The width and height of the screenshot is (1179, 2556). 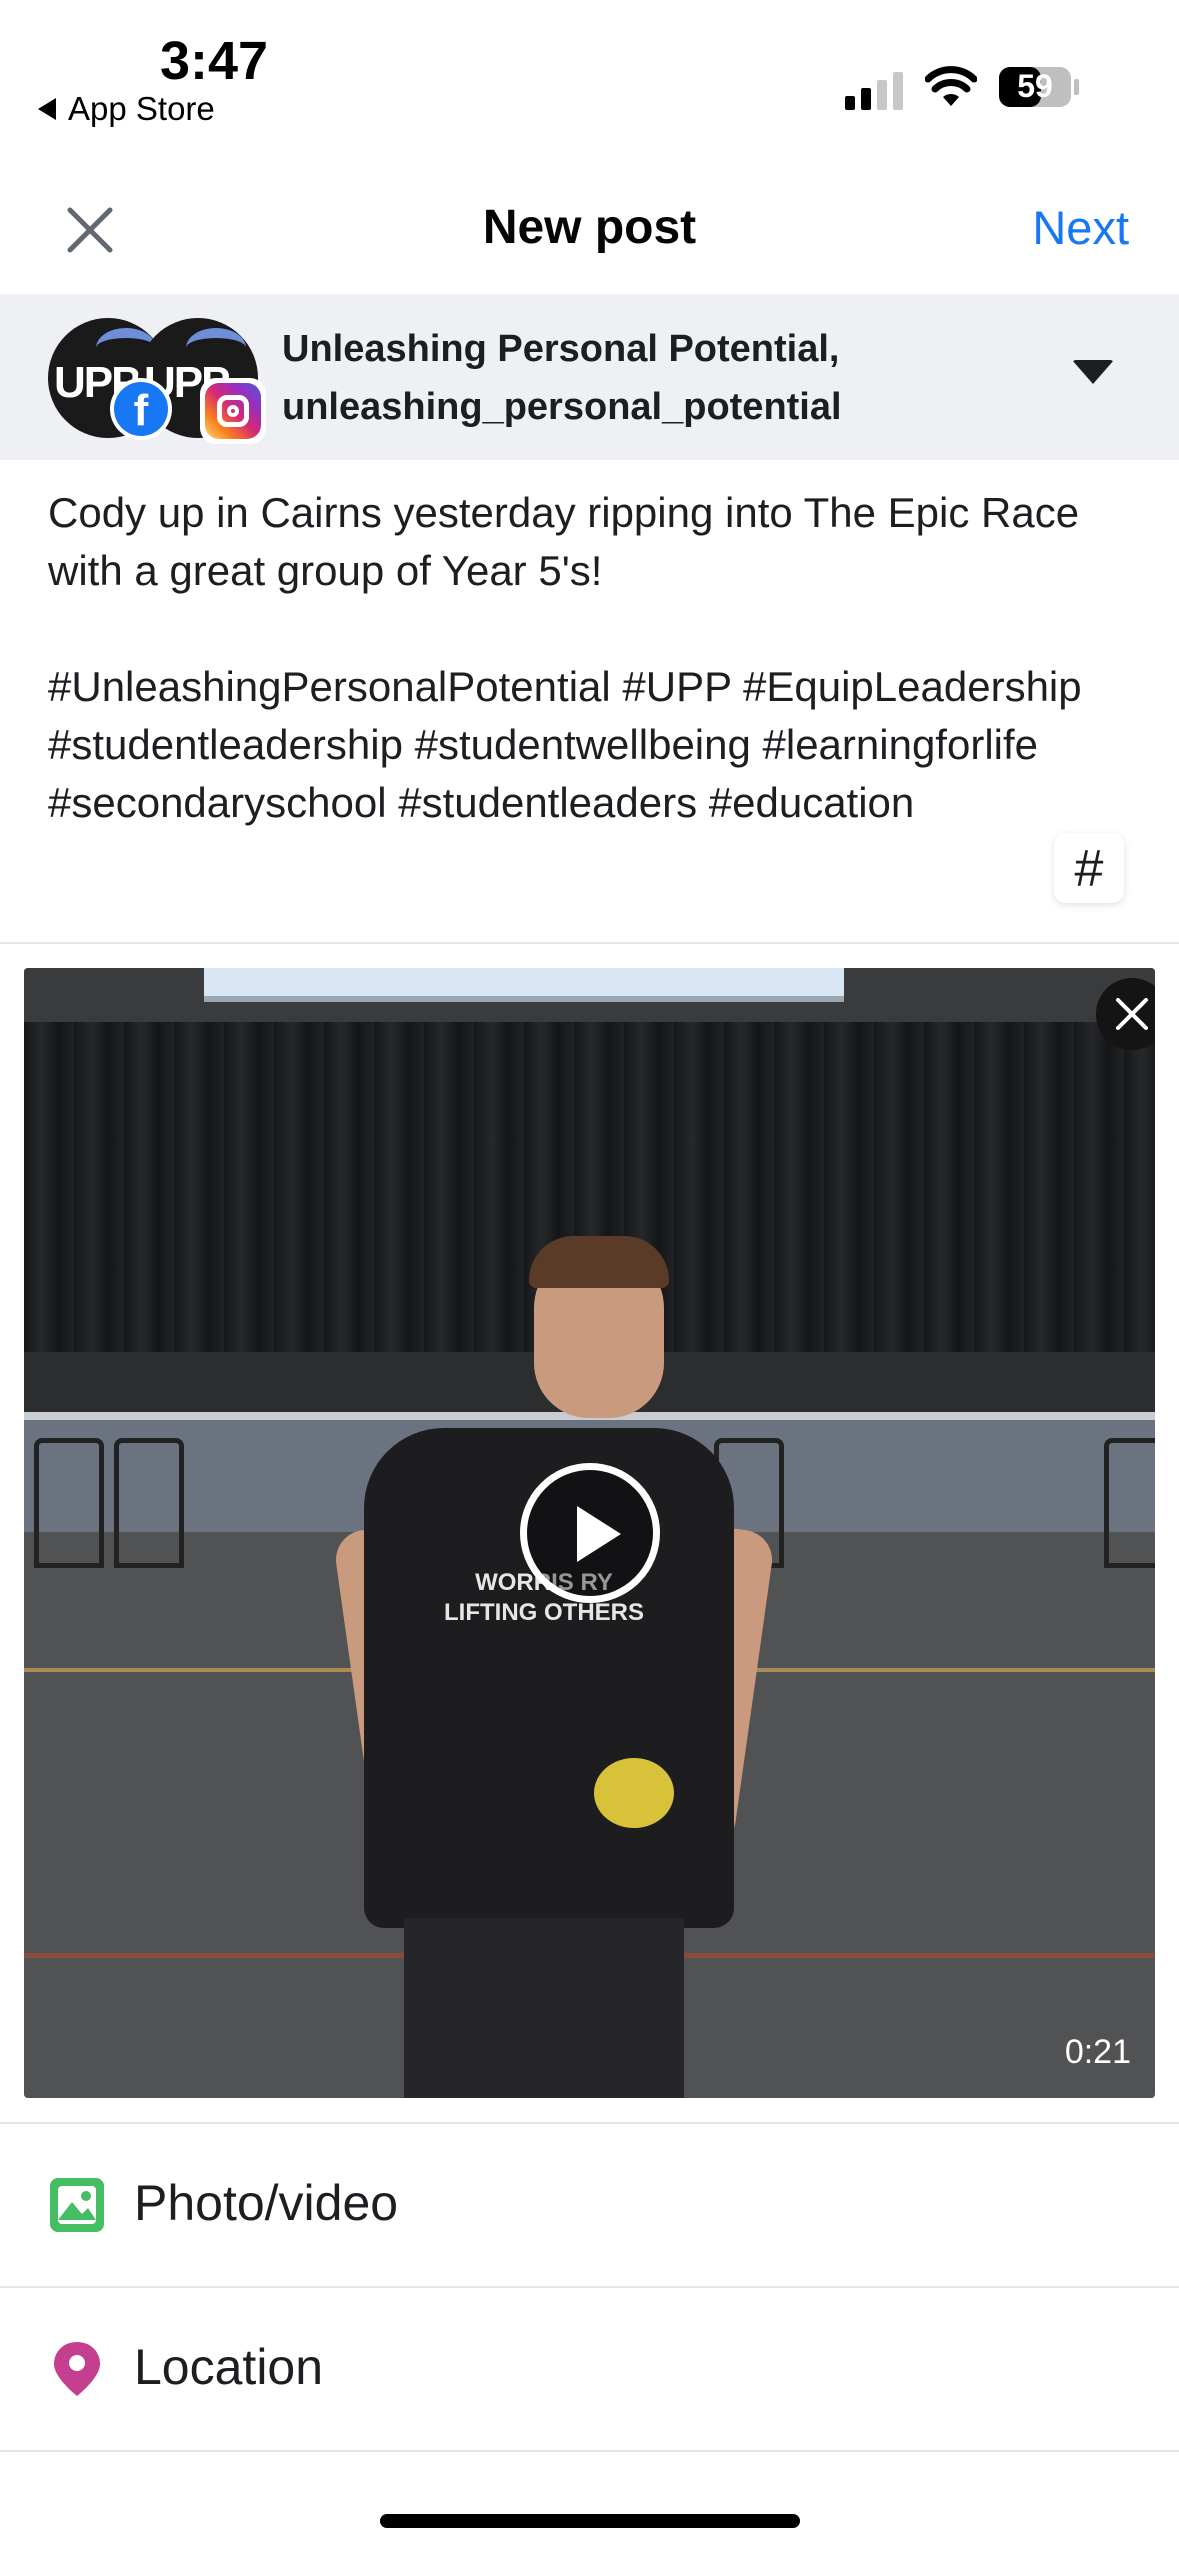 I want to click on composer-header: New post Next, so click(x=589, y=235).